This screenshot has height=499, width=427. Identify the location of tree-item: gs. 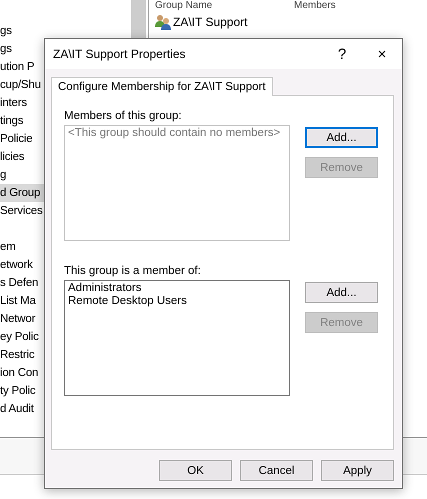
(65, 31).